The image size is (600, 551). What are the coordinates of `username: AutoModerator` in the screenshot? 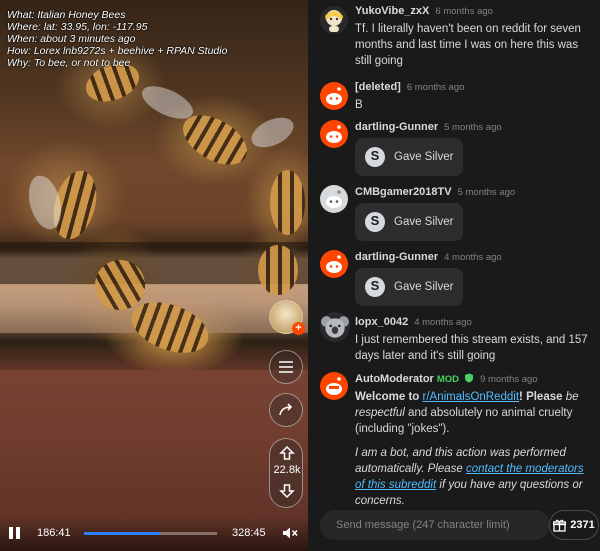 It's located at (394, 379).